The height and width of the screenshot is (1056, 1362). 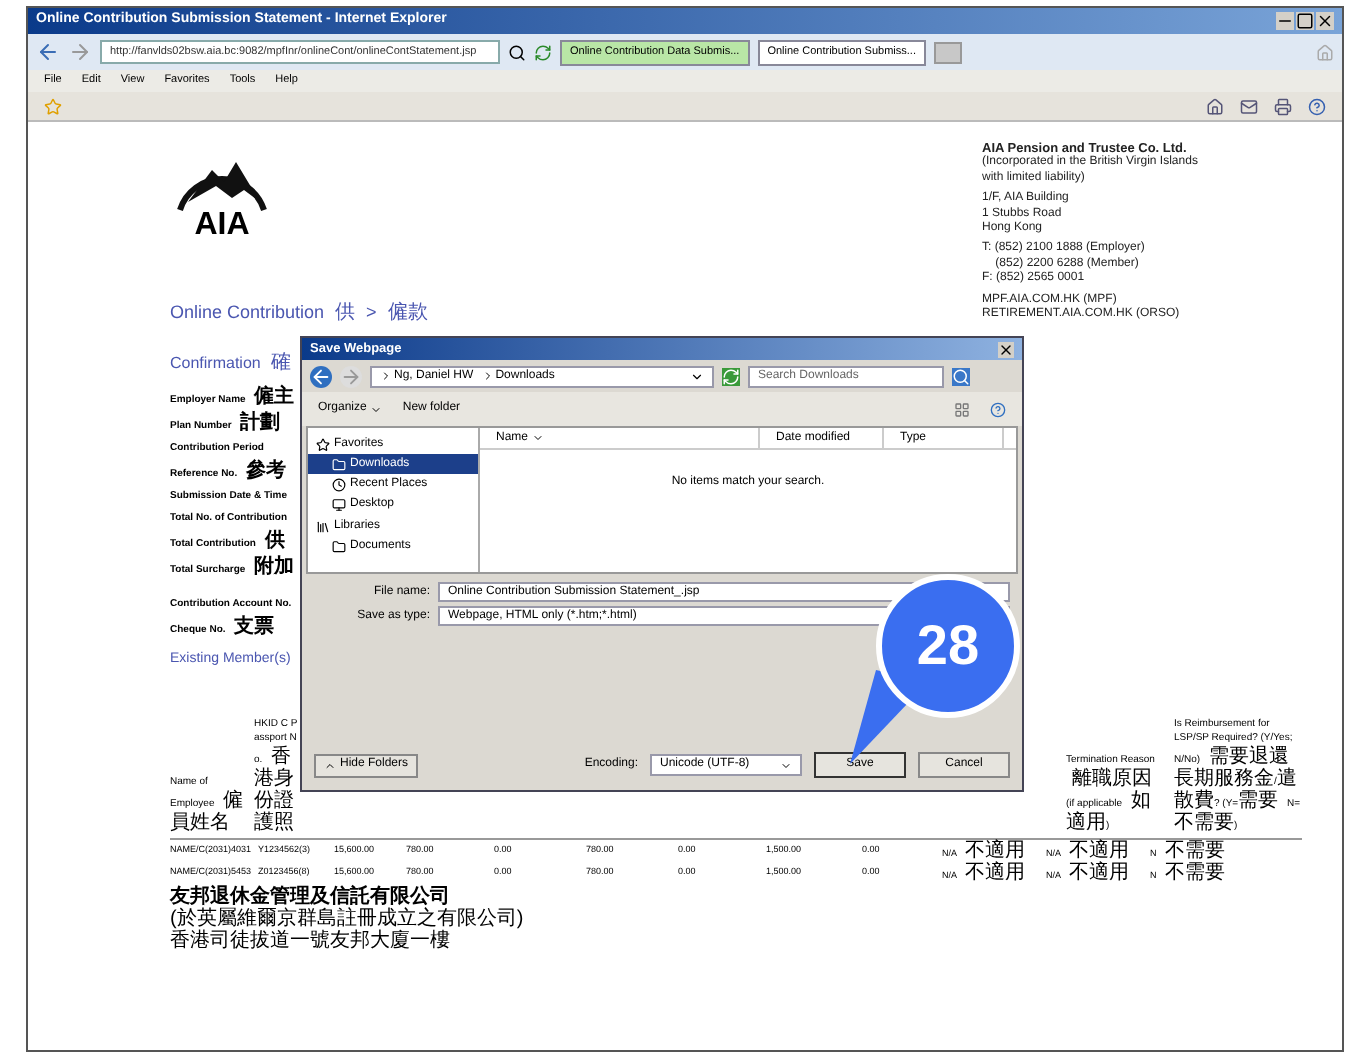 What do you see at coordinates (232, 363) in the screenshot?
I see `page-subheading: Confirmation 確` at bounding box center [232, 363].